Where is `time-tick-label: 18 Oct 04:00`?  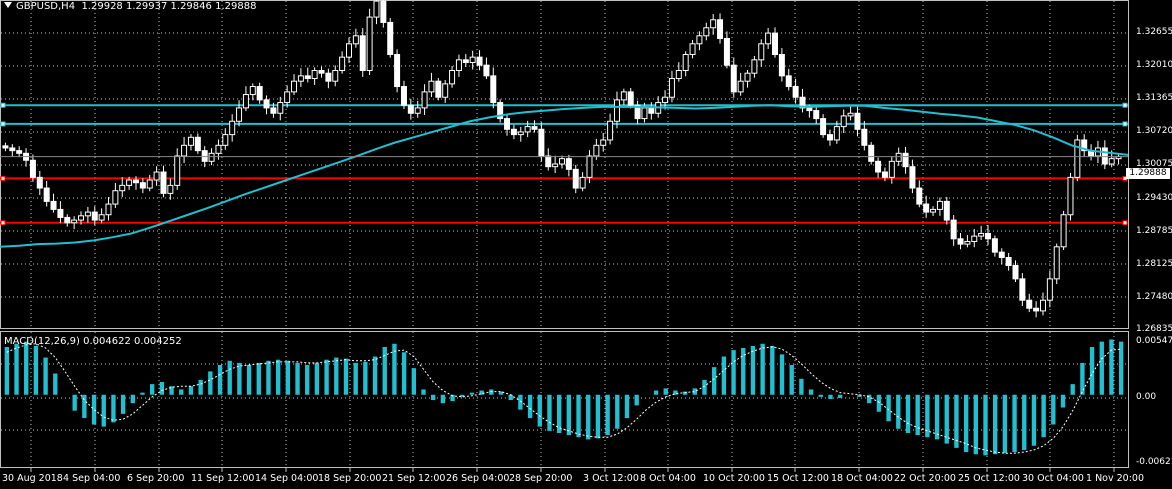 time-tick-label: 18 Oct 04:00 is located at coordinates (862, 478).